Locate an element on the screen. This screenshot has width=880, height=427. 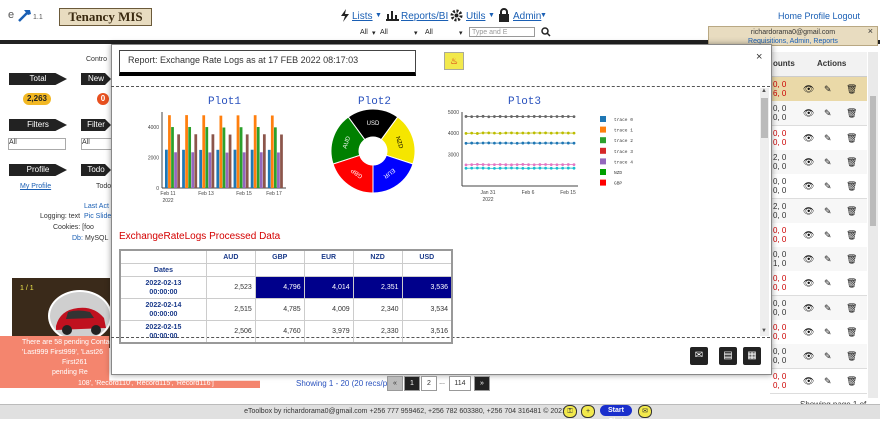
page-next-button: » is located at coordinates (482, 383).